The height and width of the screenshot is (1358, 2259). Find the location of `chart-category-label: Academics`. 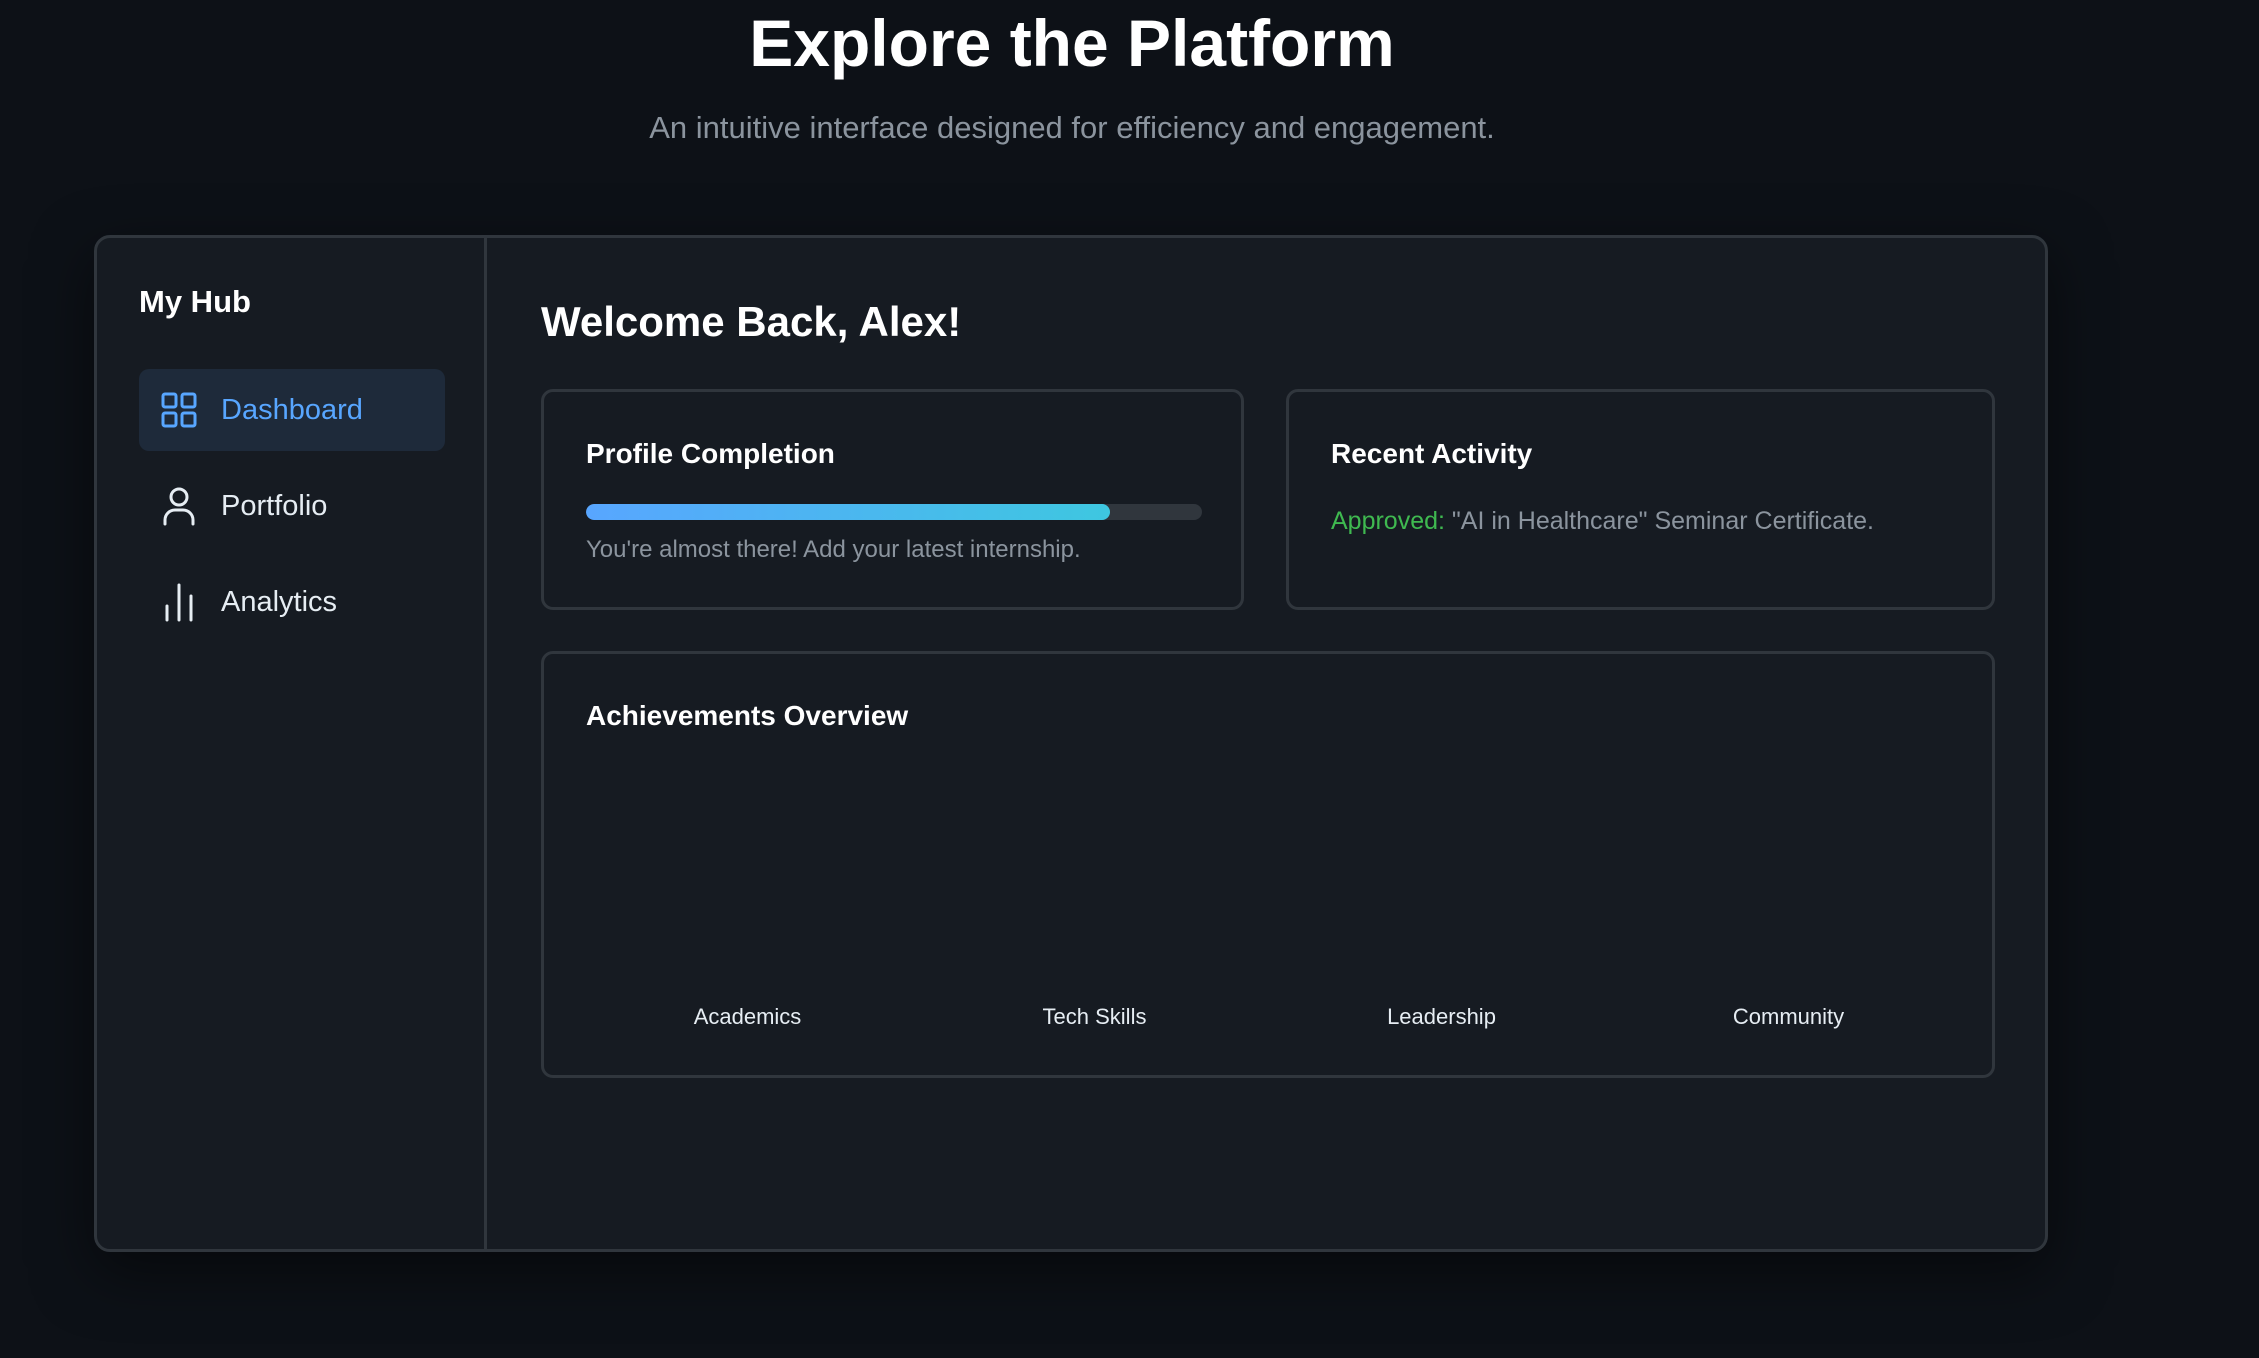

chart-category-label: Academics is located at coordinates (748, 1016).